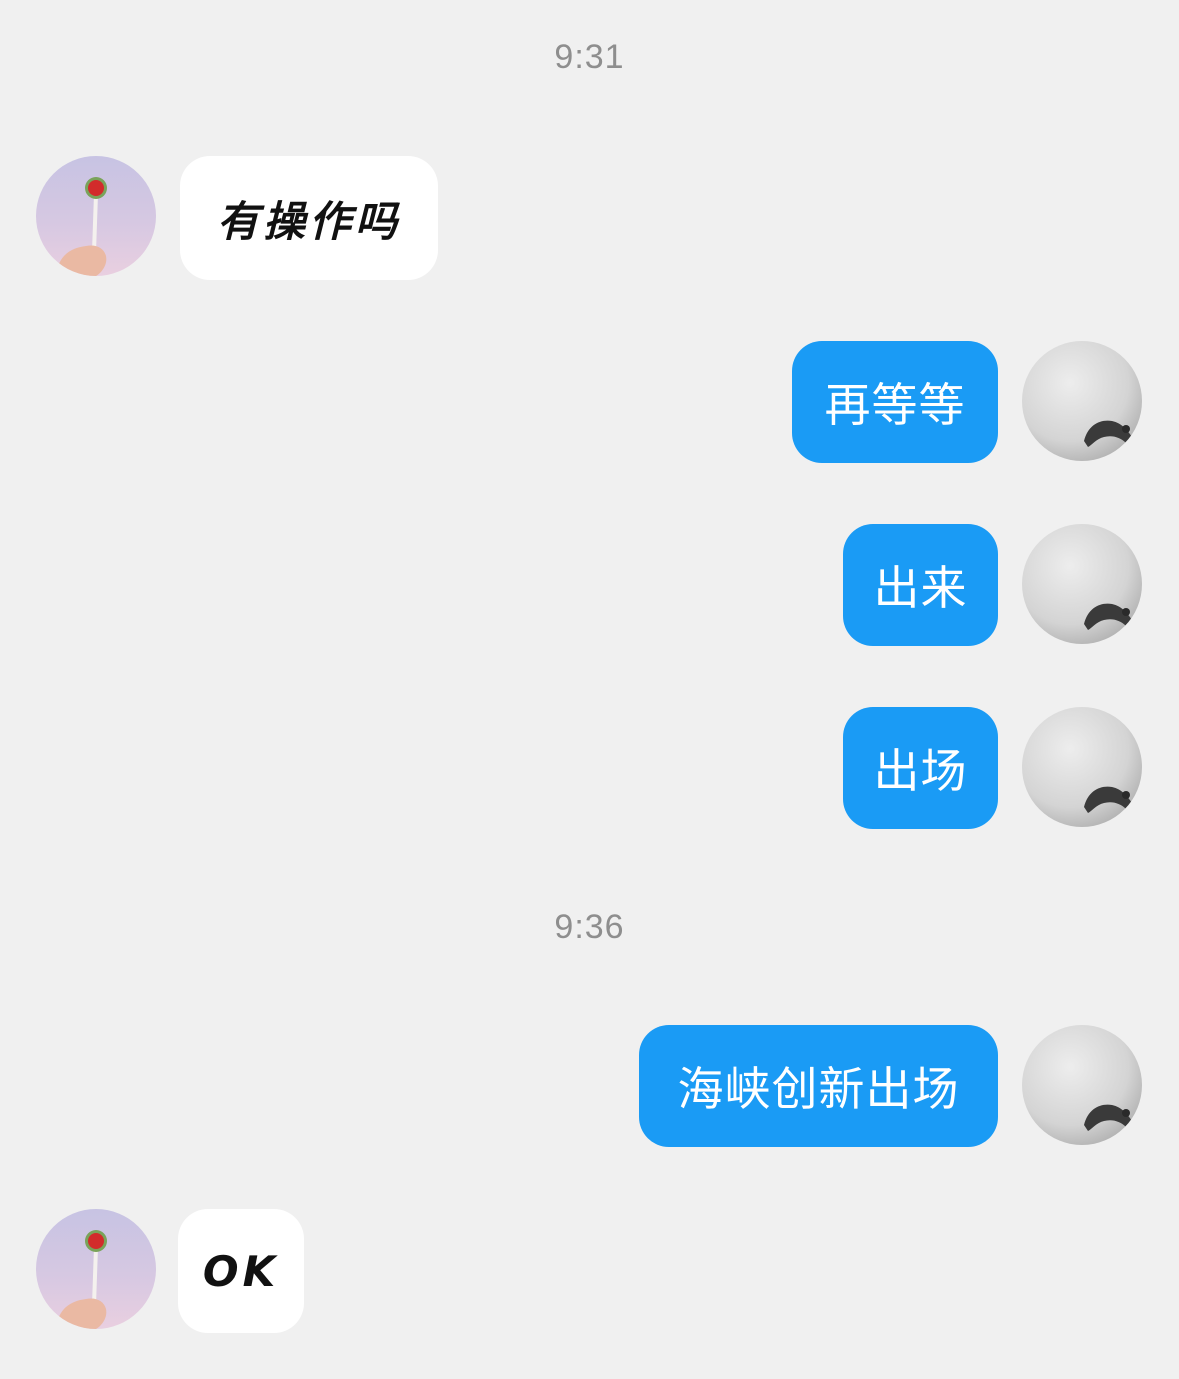 This screenshot has height=1379, width=1179. I want to click on message-text: OK, so click(241, 1271).